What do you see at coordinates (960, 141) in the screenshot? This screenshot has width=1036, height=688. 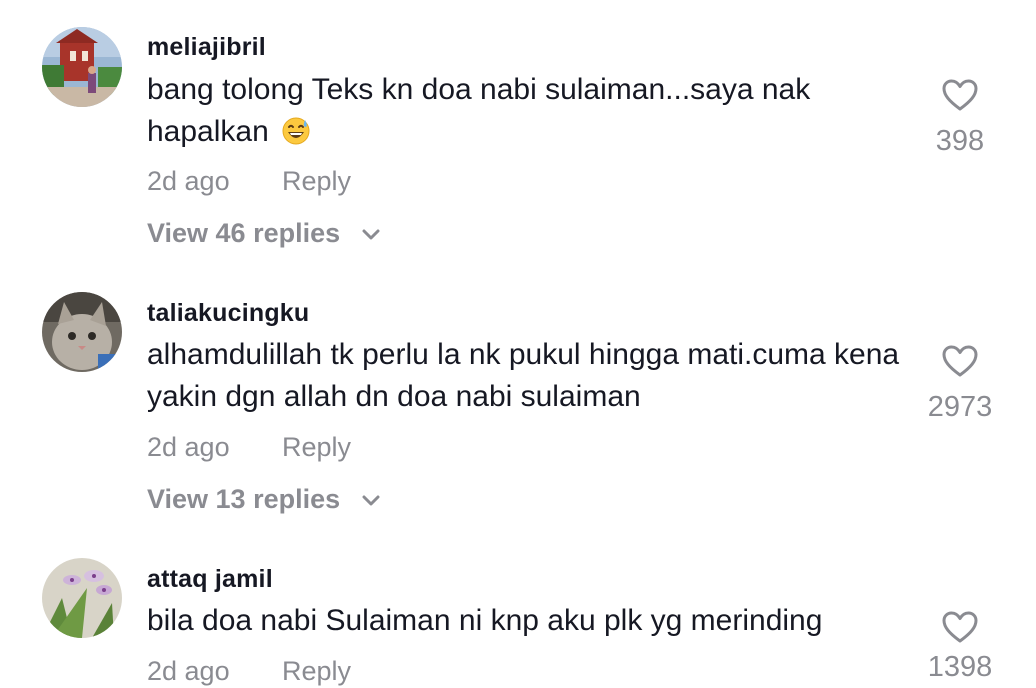 I see `like-count: 398` at bounding box center [960, 141].